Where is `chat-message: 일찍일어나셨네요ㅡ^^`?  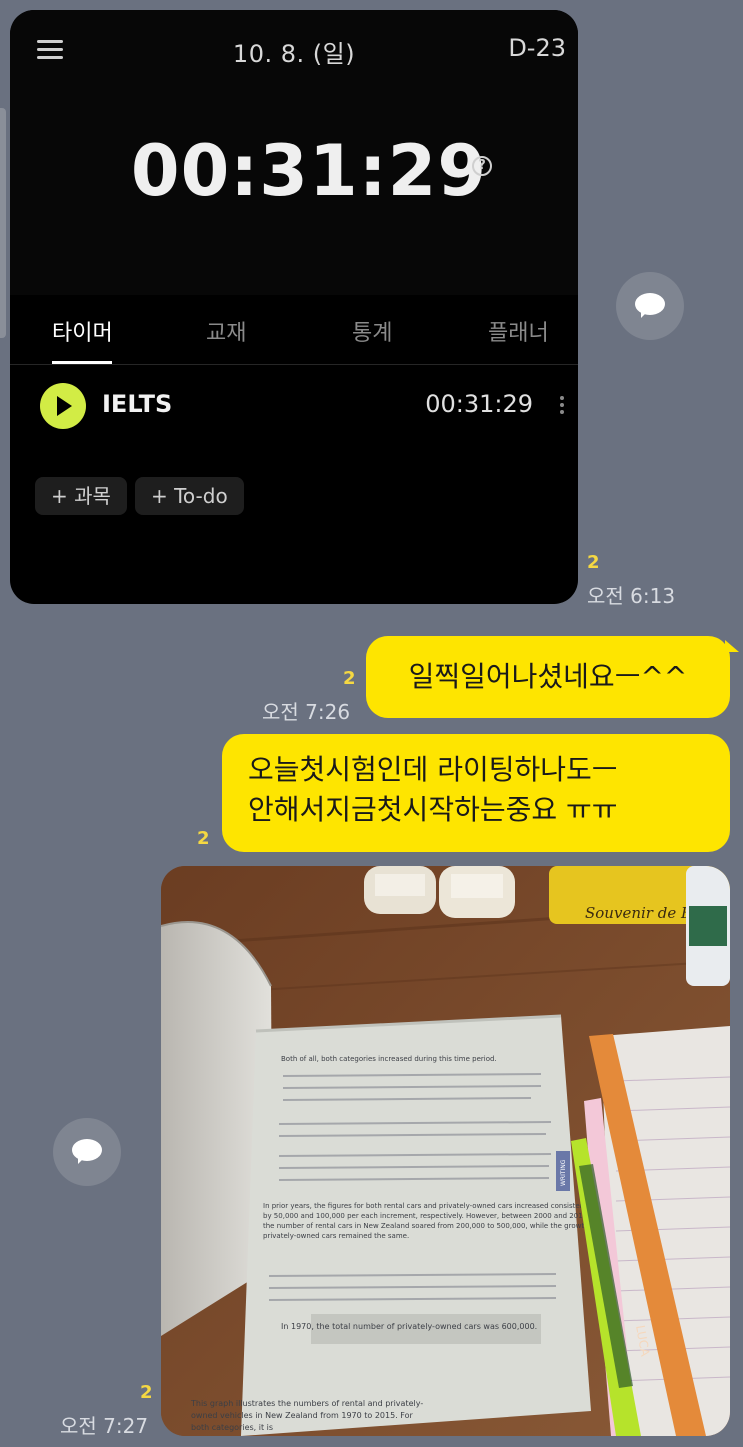 chat-message: 일찍일어나셨네요ㅡ^^ is located at coordinates (548, 677).